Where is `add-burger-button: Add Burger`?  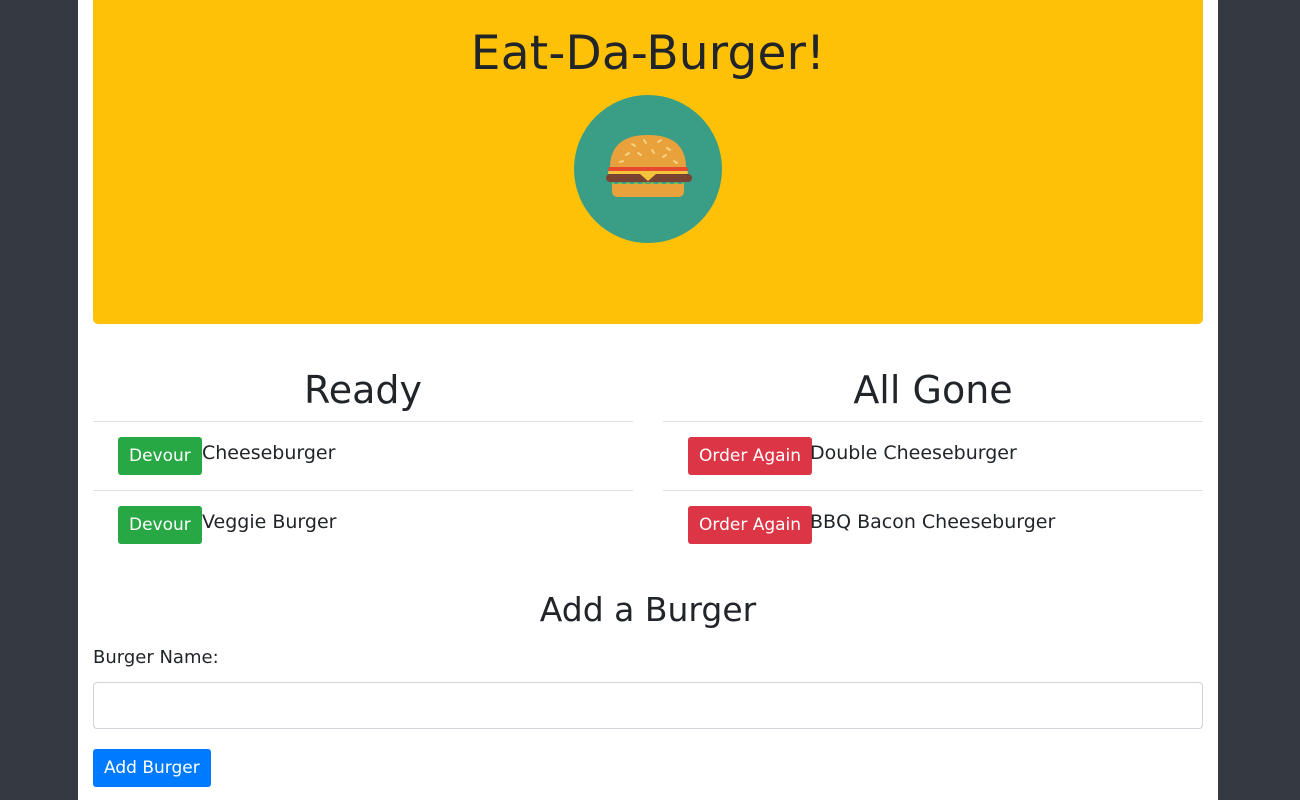 add-burger-button: Add Burger is located at coordinates (152, 768).